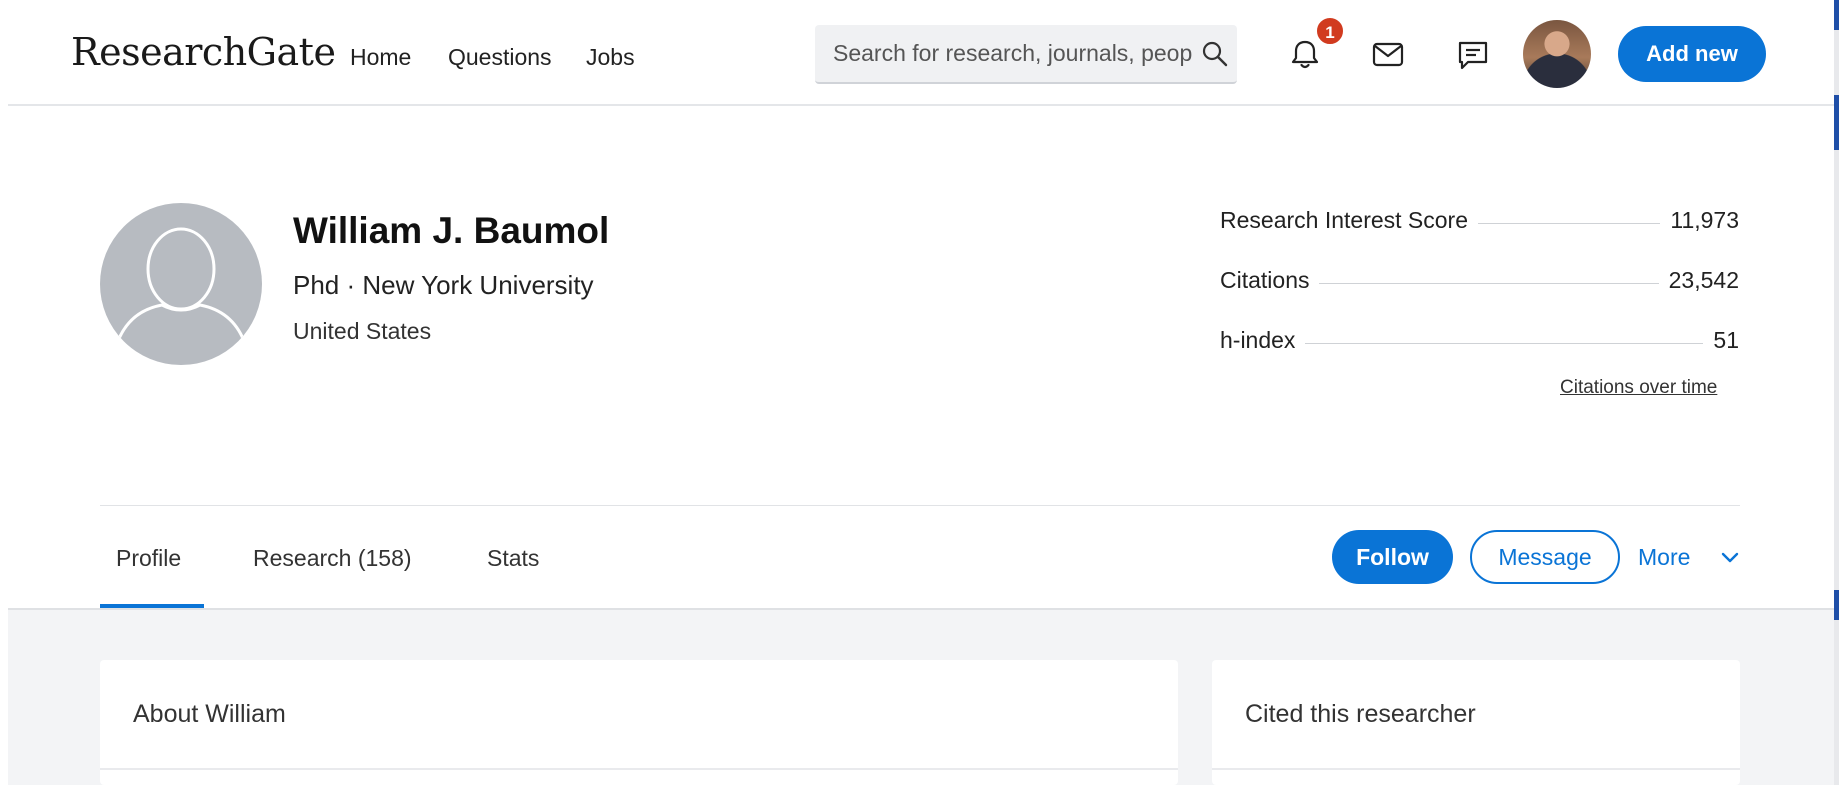  Describe the element at coordinates (148, 558) in the screenshot. I see `tab-profile: Profile` at that location.